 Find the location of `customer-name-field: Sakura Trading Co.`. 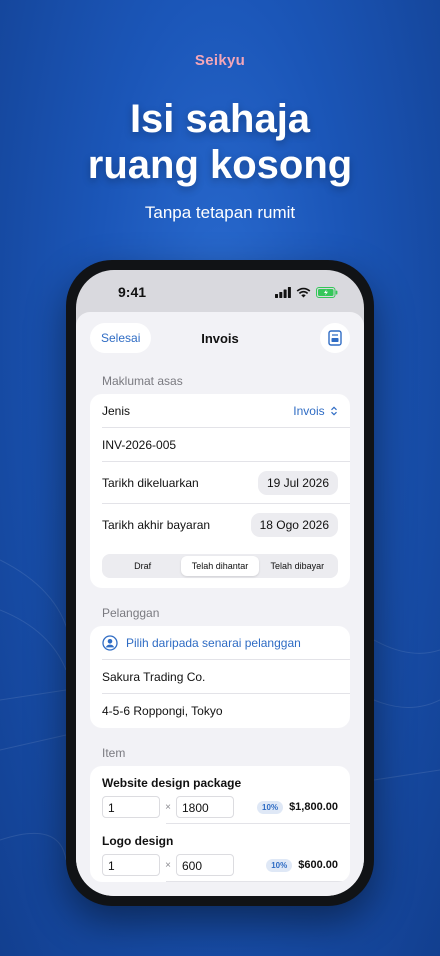

customer-name-field: Sakura Trading Co. is located at coordinates (220, 677).